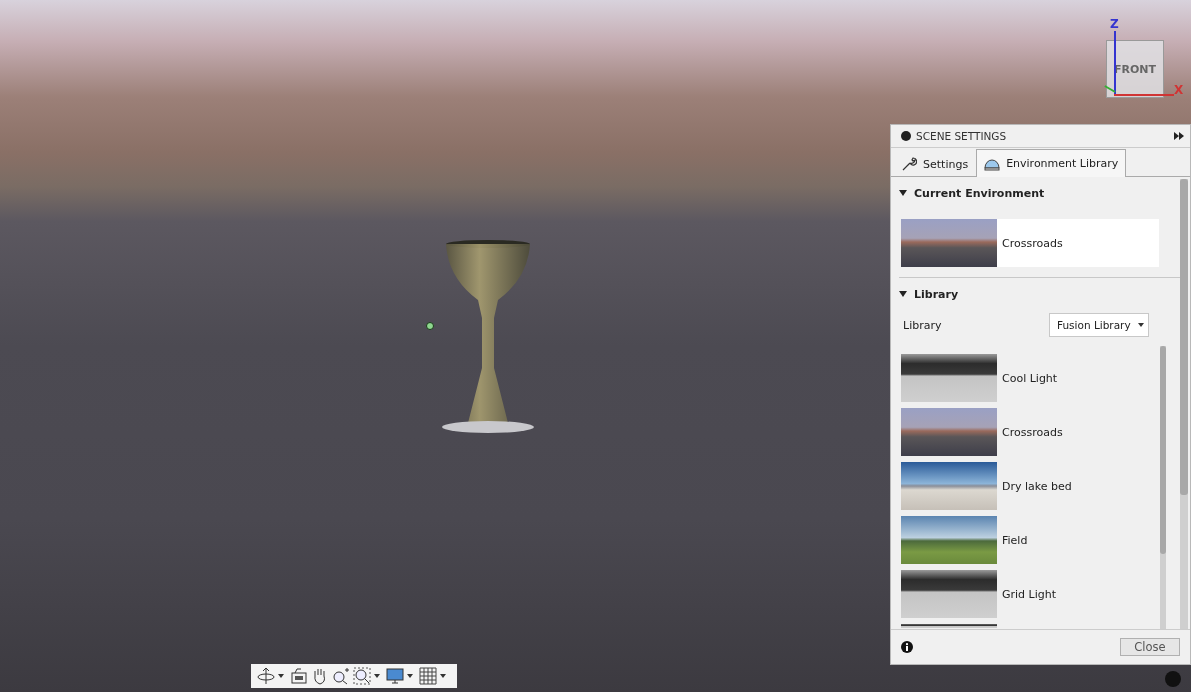 The width and height of the screenshot is (1191, 692). I want to click on expand-icon, so click(1179, 136).